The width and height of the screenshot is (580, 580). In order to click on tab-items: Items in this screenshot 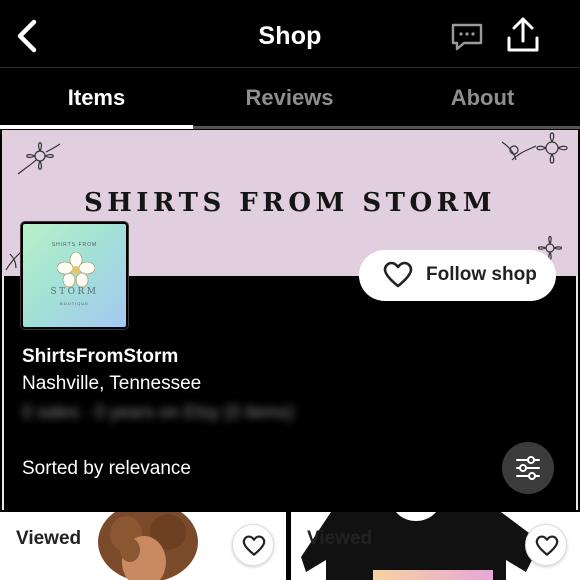, I will do `click(96, 99)`.